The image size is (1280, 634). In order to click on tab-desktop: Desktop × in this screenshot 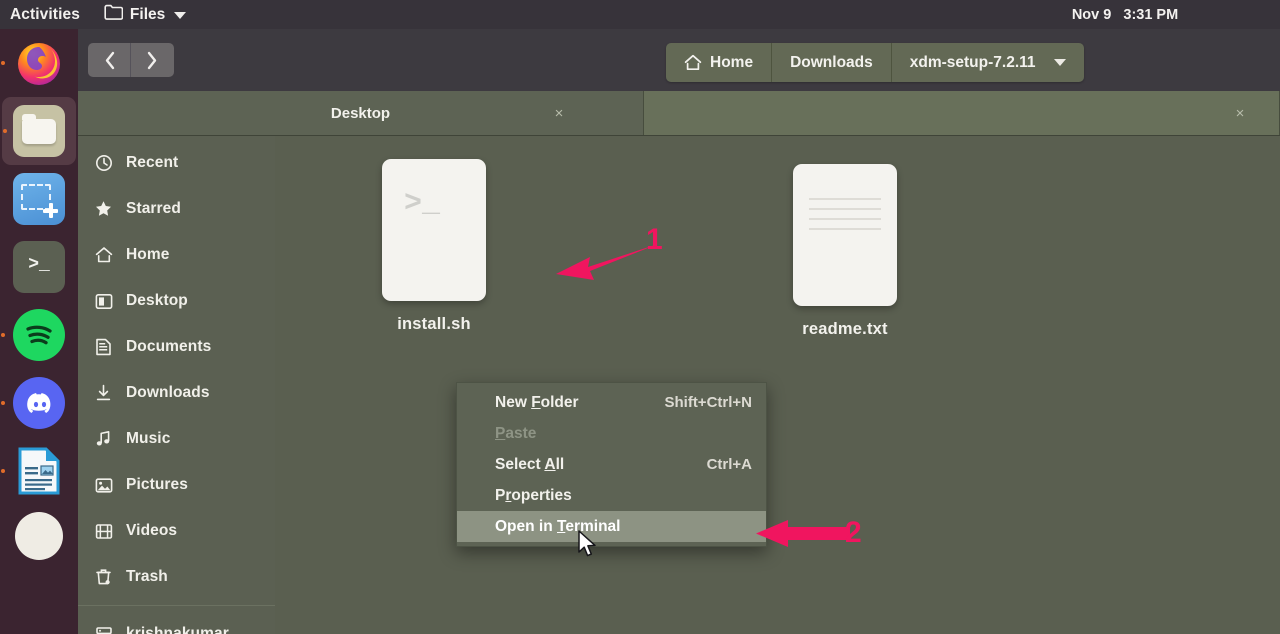, I will do `click(361, 113)`.